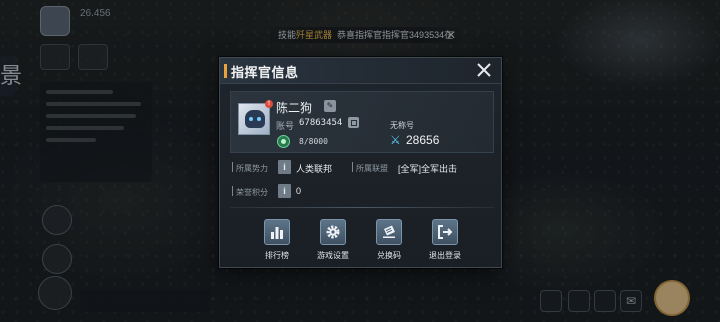 The height and width of the screenshot is (322, 720). Describe the element at coordinates (333, 241) in the screenshot. I see `game-settings-button: 游戏设置` at that location.